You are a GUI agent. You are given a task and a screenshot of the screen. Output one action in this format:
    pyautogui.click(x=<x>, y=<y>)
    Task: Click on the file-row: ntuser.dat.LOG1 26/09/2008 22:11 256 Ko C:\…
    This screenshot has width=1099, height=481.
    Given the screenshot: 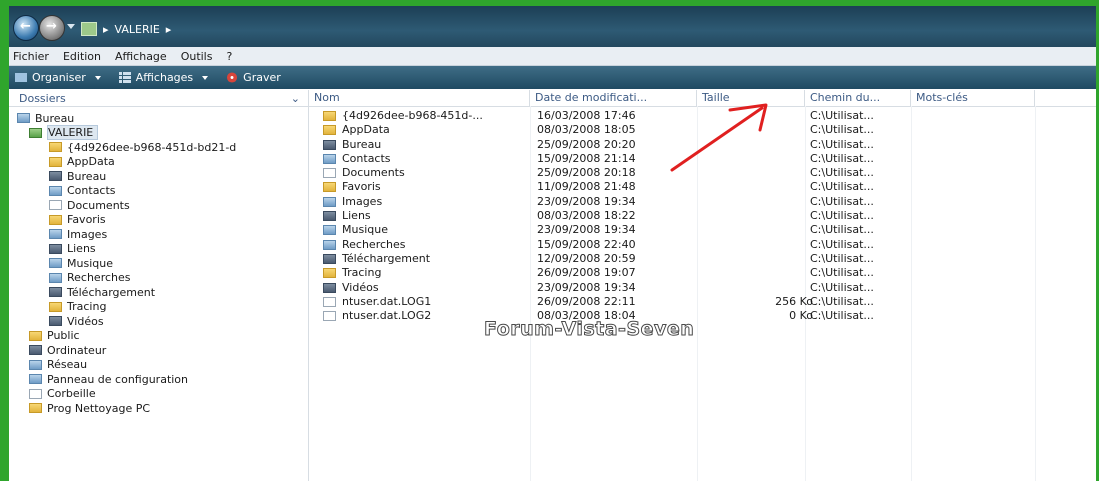 What is the action you would take?
    pyautogui.click(x=702, y=302)
    